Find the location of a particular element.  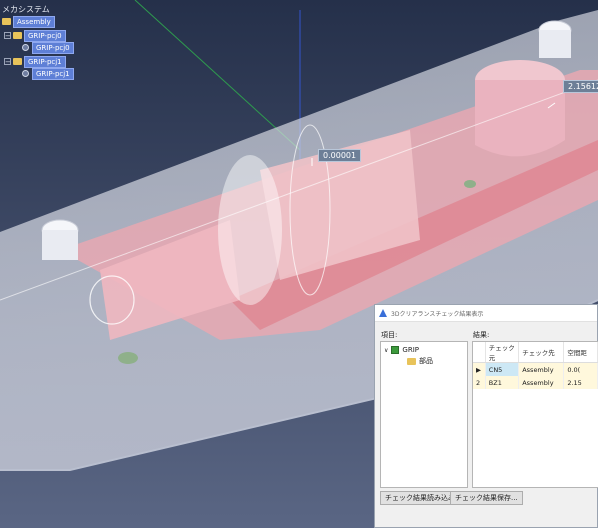

col-header is located at coordinates (479, 352).